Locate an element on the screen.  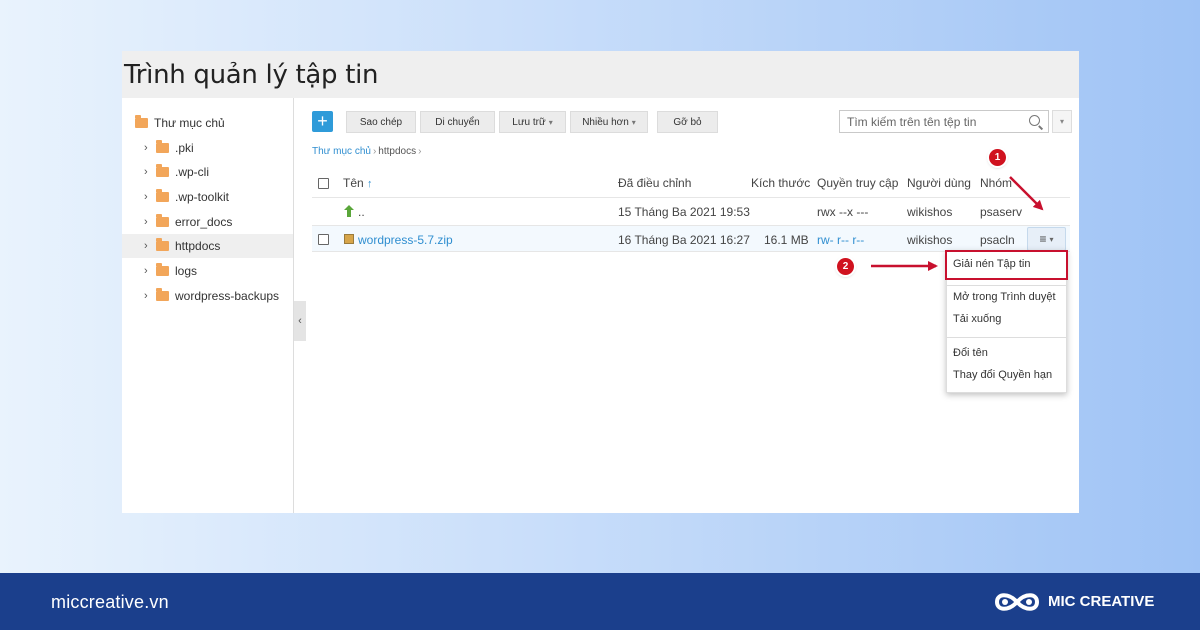
footer-url: miccreative.vn is located at coordinates (110, 602).